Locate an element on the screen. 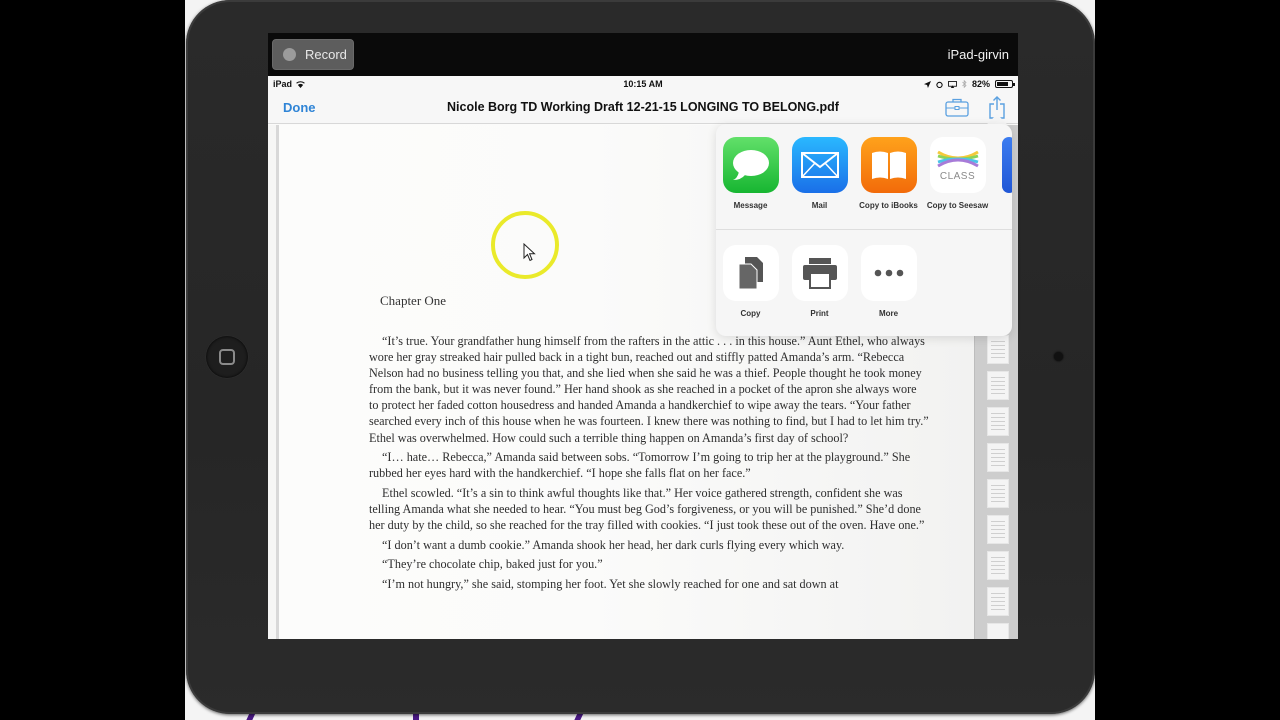 Image resolution: width=1280 pixels, height=720 pixels. alarm-icon is located at coordinates (939, 84).